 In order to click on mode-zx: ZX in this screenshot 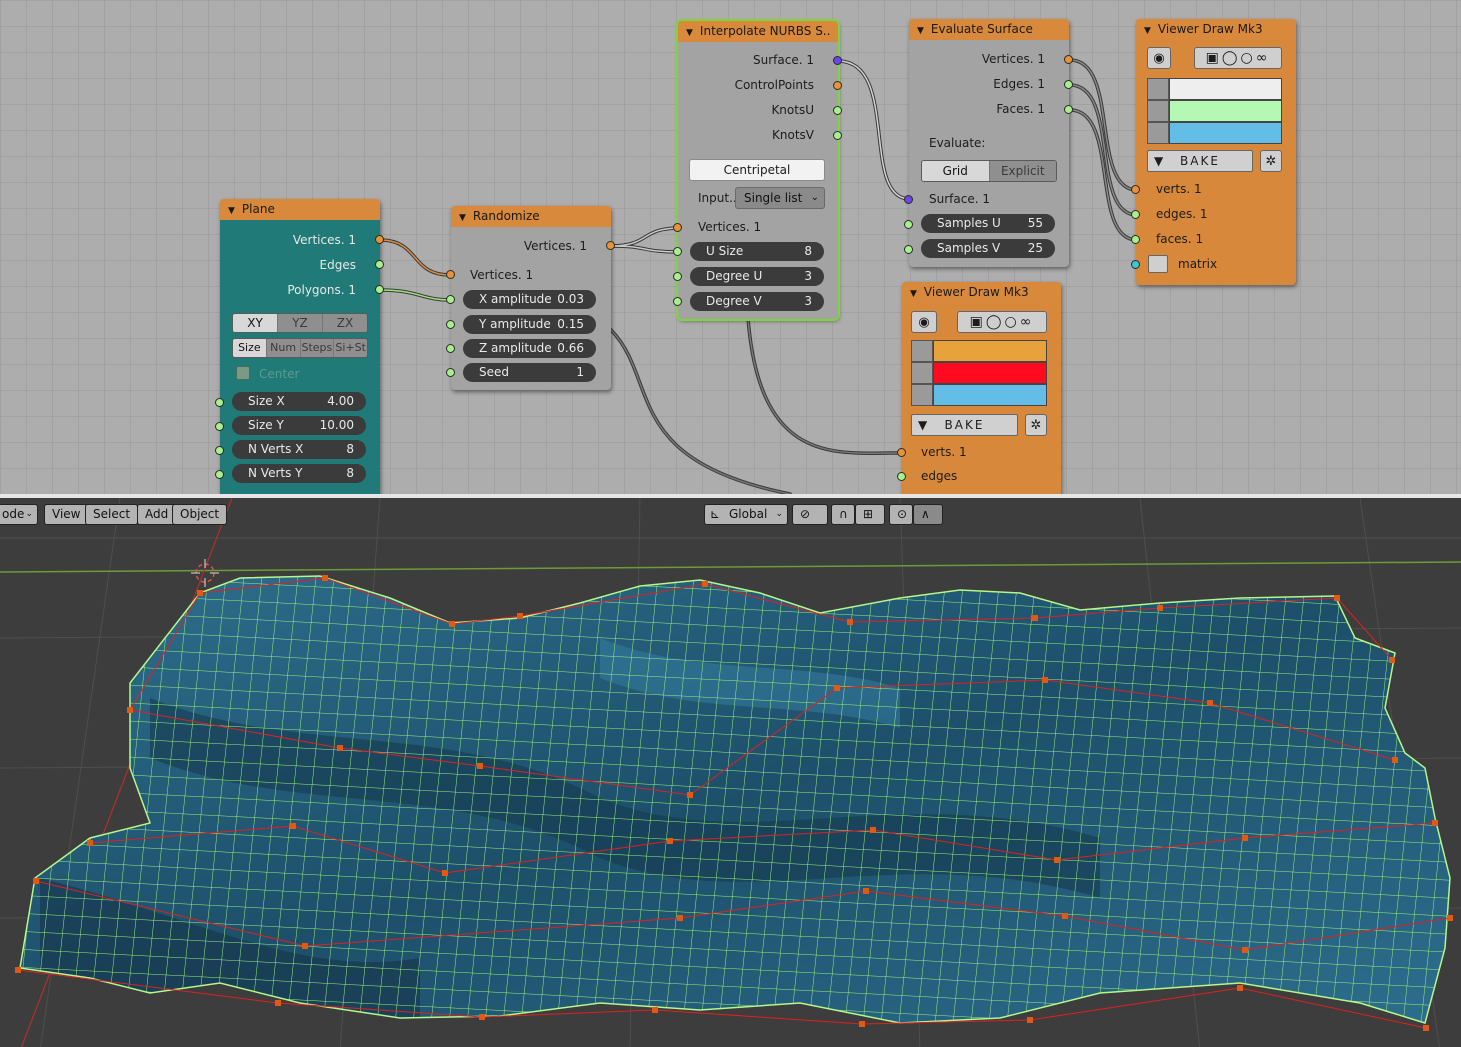, I will do `click(345, 323)`.